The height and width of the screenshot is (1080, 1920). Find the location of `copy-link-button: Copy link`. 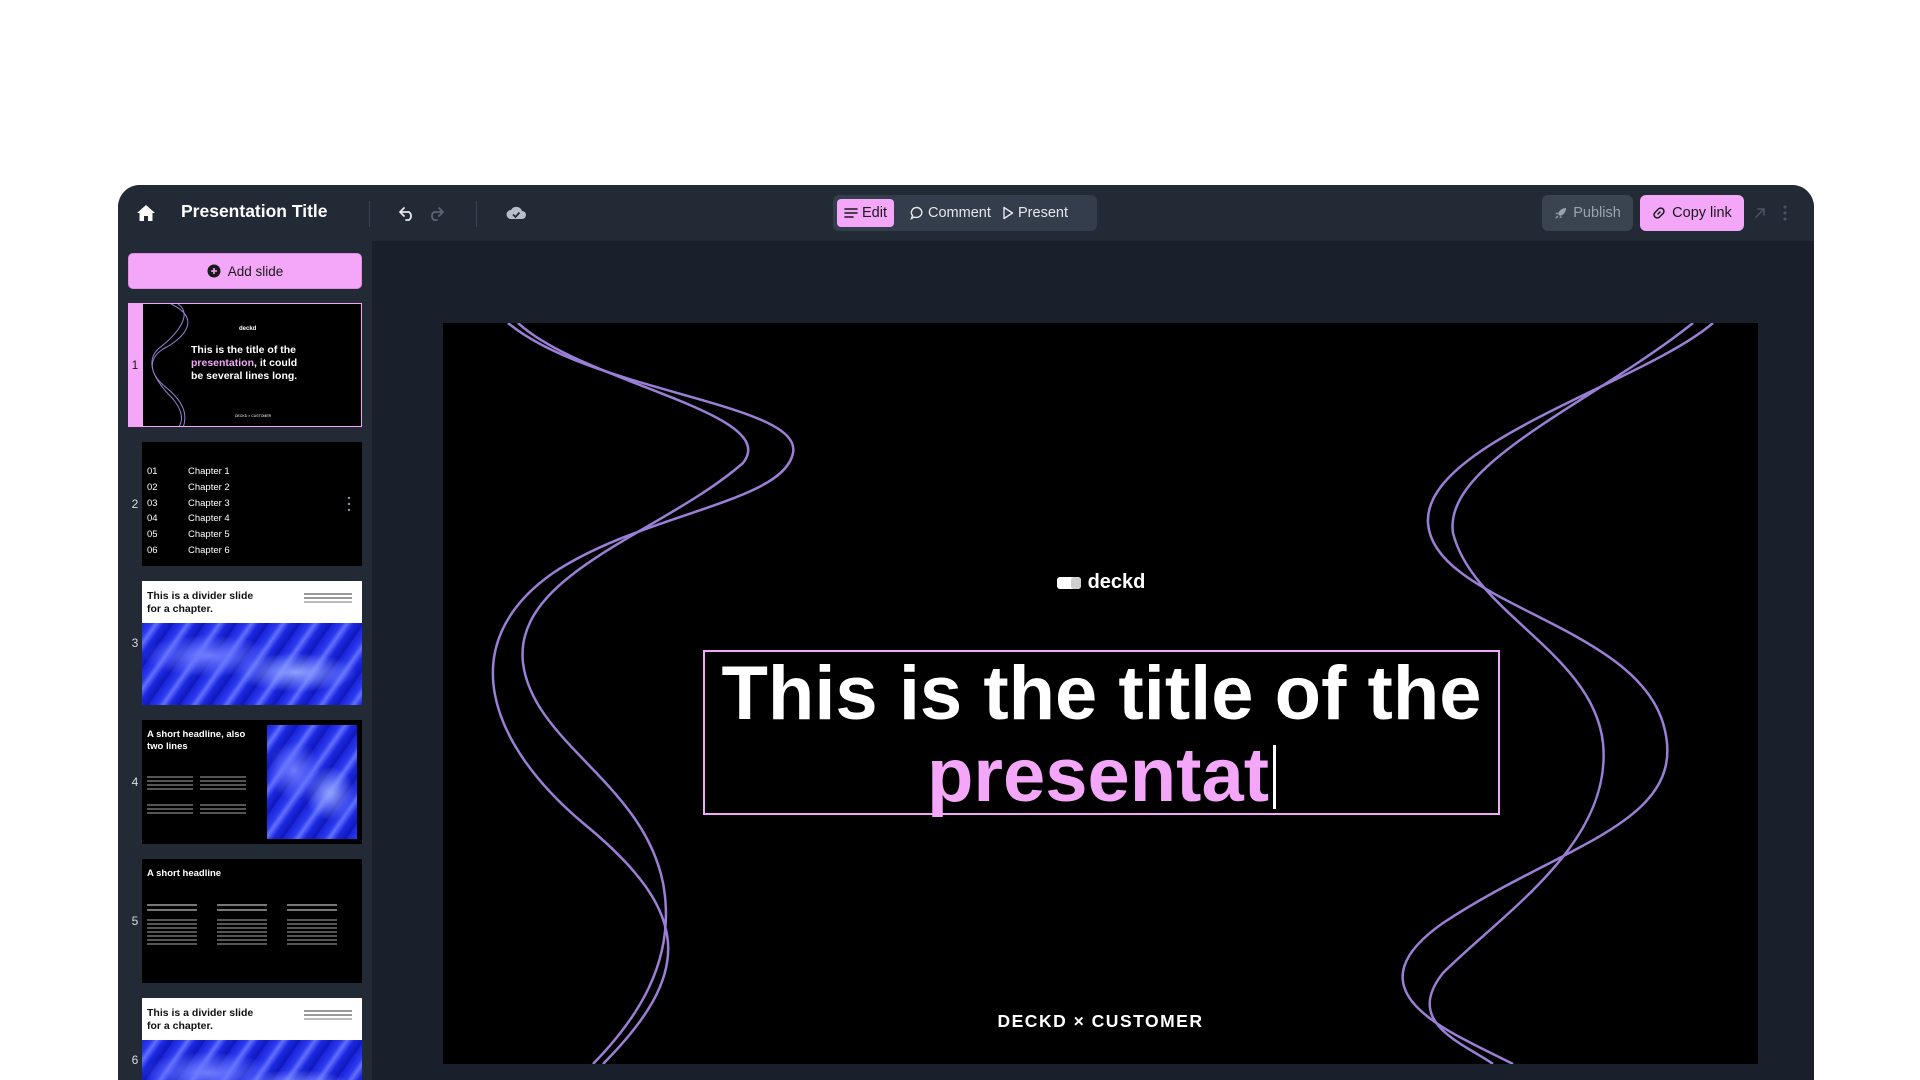

copy-link-button: Copy link is located at coordinates (1692, 213).